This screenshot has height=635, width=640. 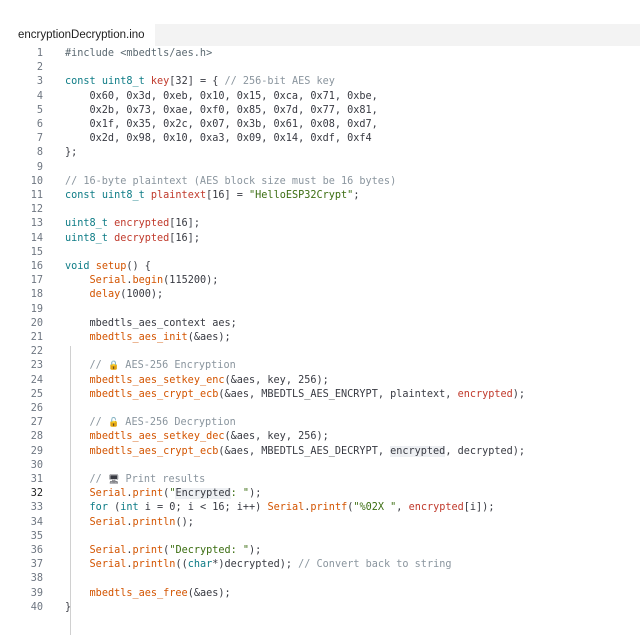 I want to click on code-token: (, so click(x=114, y=508).